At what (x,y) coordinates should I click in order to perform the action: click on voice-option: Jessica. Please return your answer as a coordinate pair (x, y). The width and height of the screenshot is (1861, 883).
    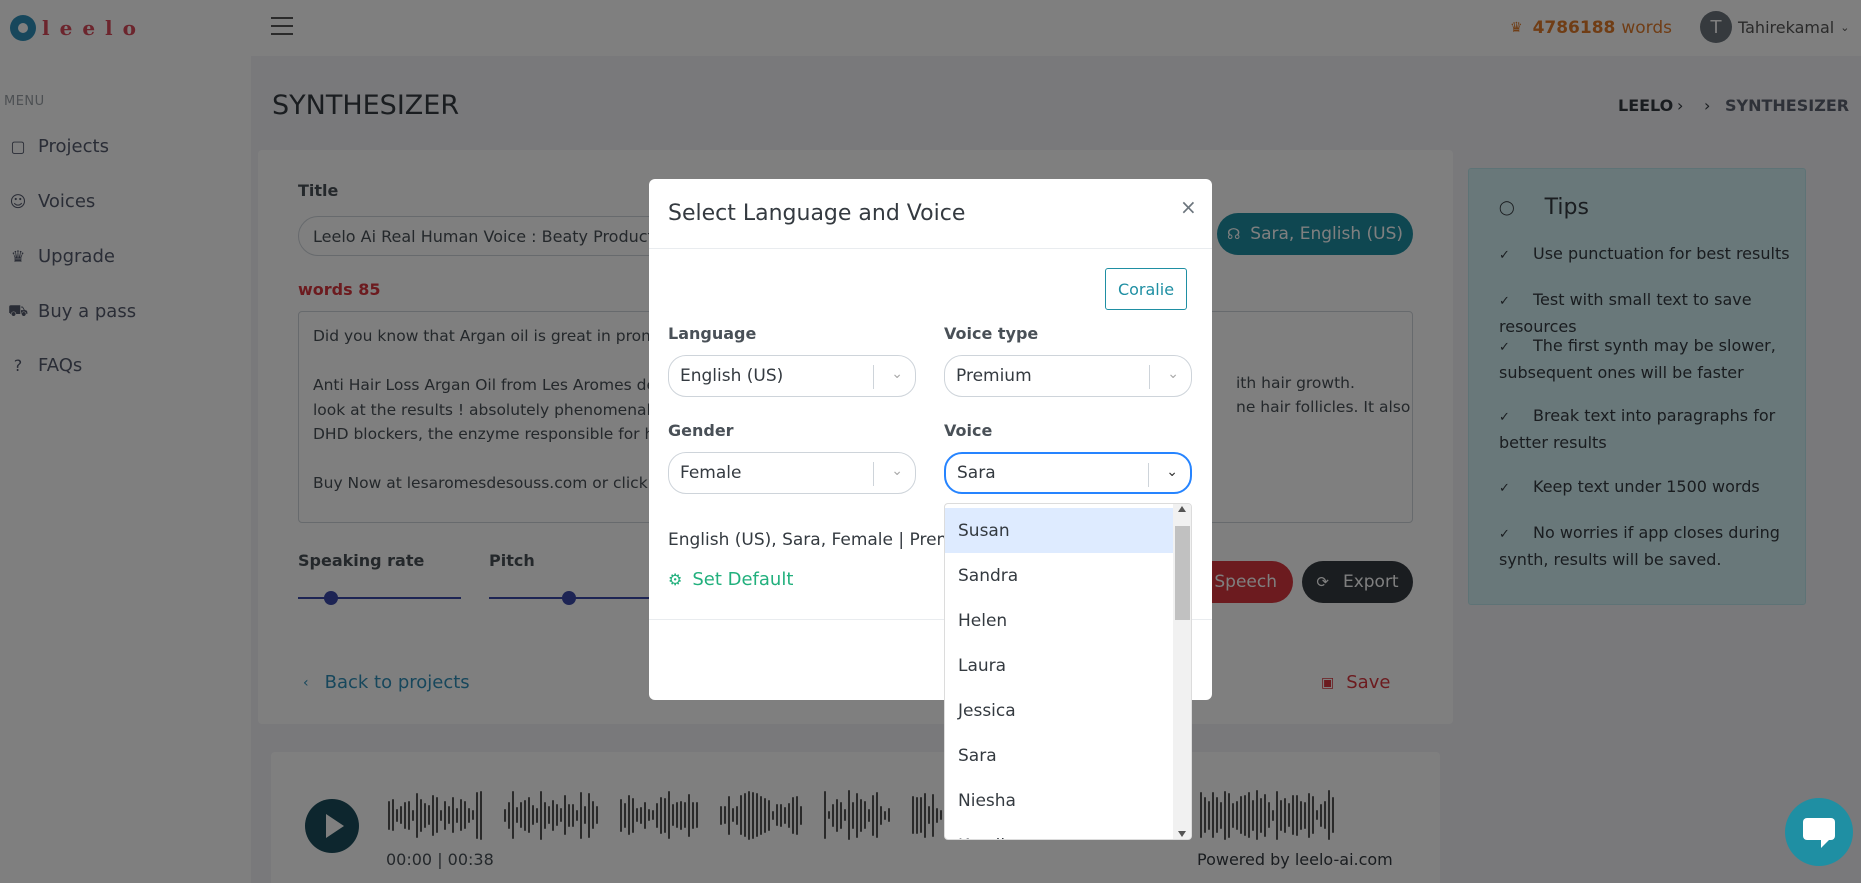
    Looking at the image, I should click on (1059, 710).